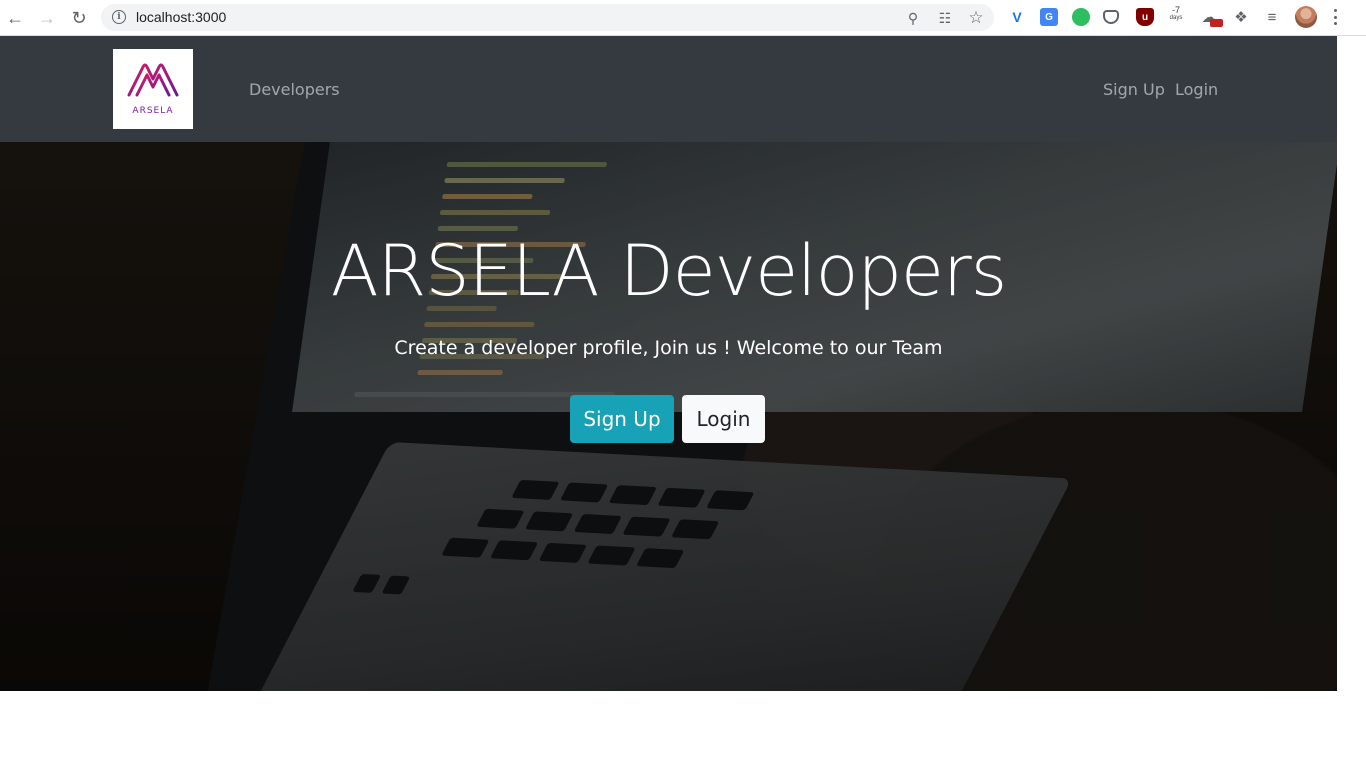 The width and height of the screenshot is (1366, 768). I want to click on profile-avatar, so click(1306, 17).